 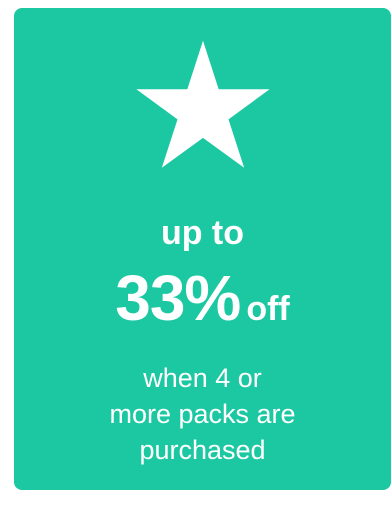 What do you see at coordinates (202, 378) in the screenshot?
I see `terms-line: when 4 or` at bounding box center [202, 378].